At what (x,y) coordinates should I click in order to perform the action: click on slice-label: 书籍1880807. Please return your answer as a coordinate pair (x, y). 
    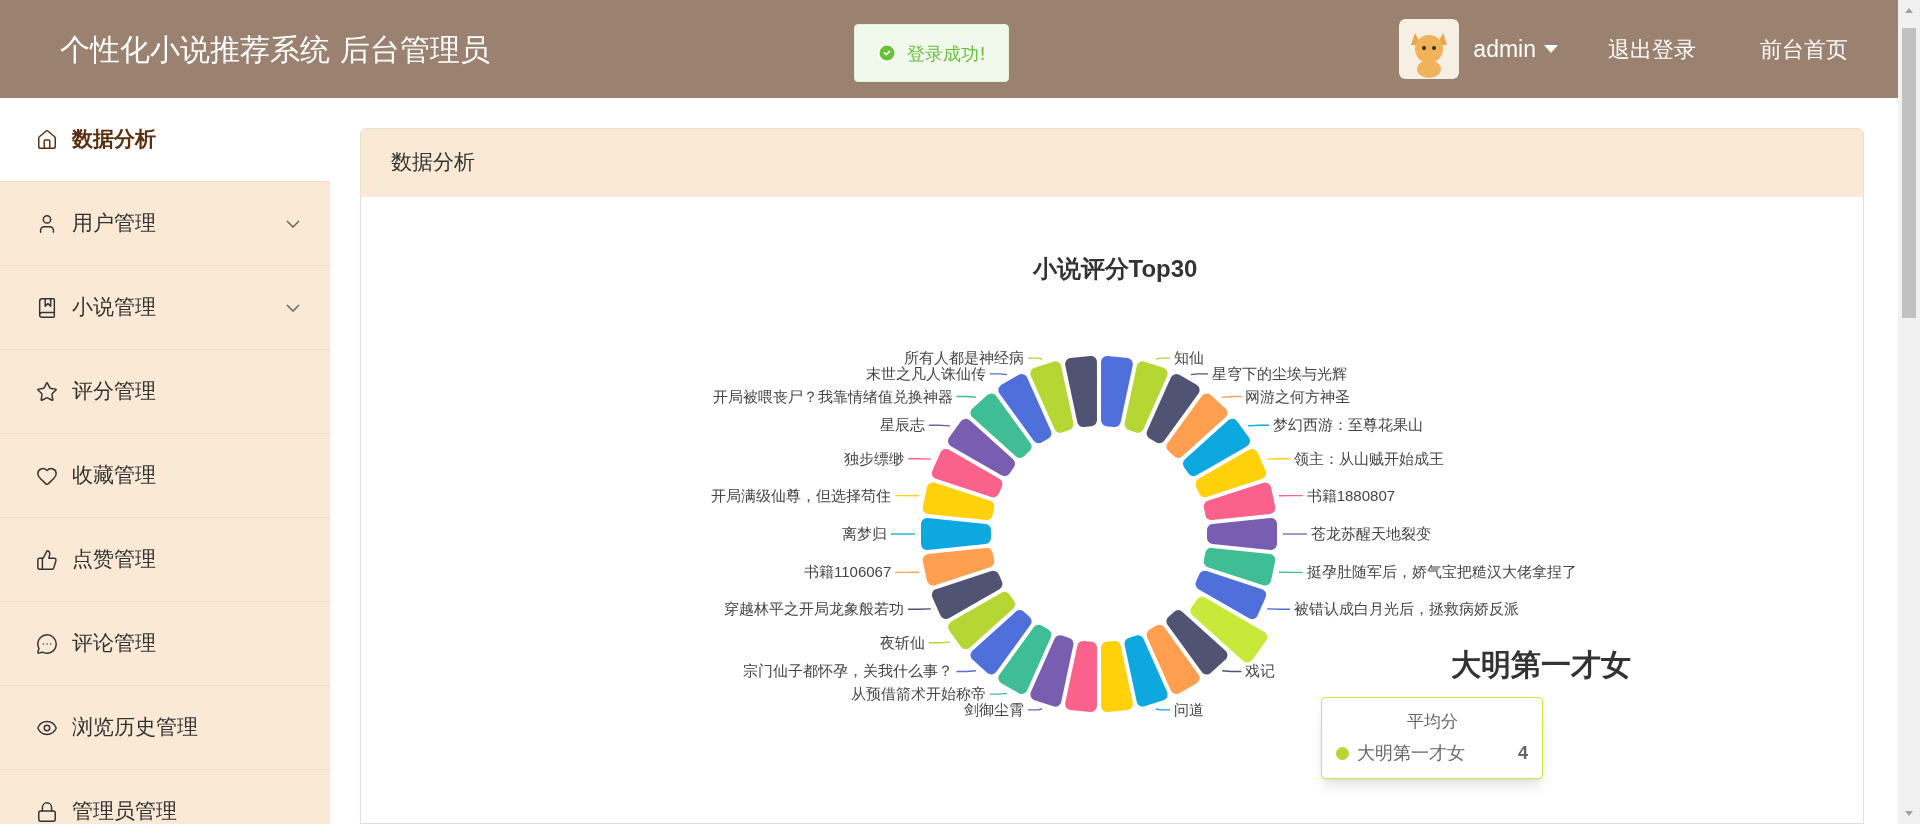
    Looking at the image, I should click on (1351, 495).